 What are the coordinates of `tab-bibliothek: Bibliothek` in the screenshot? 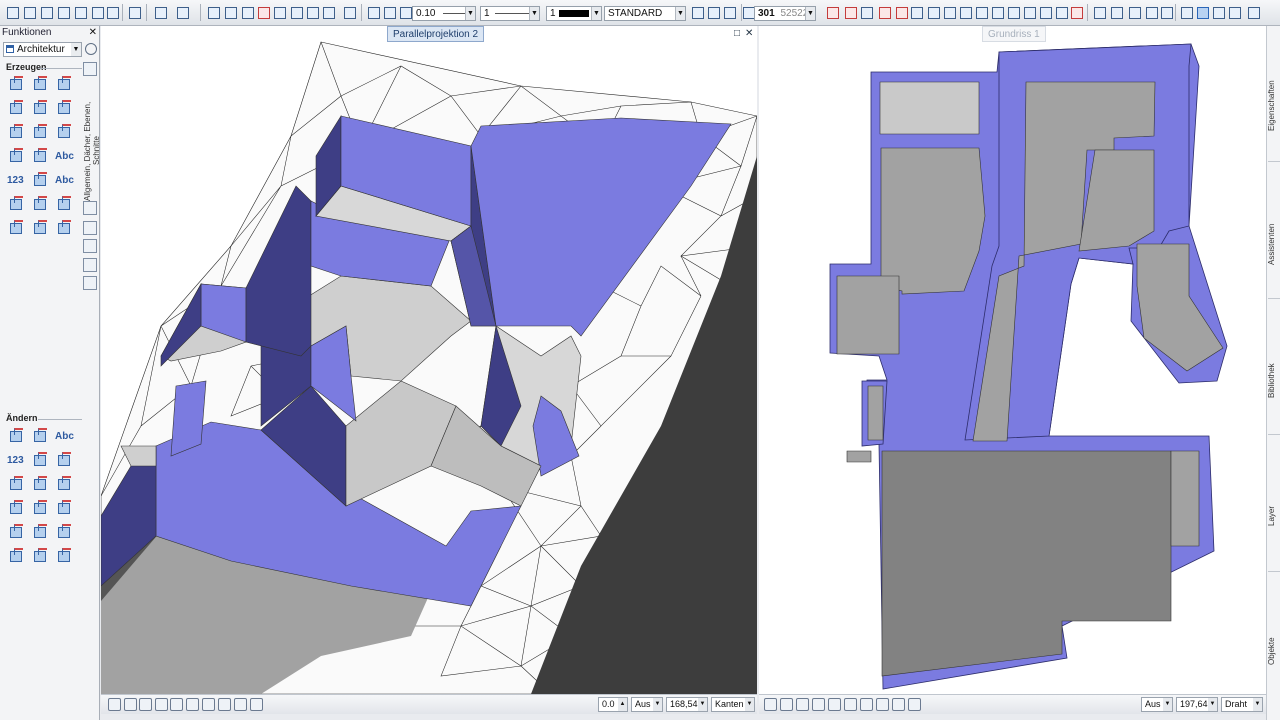 It's located at (1273, 381).